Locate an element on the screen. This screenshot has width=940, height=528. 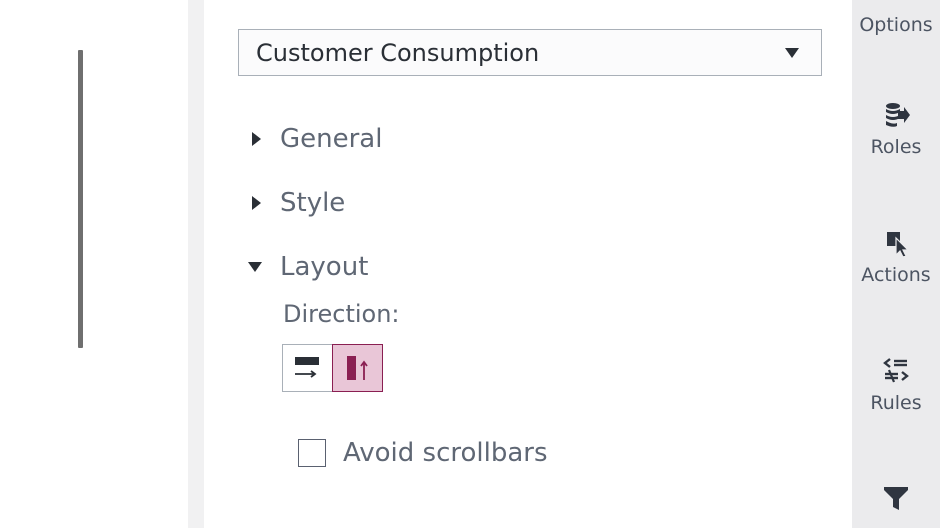
rail-item-options-label: Options is located at coordinates (896, 25).